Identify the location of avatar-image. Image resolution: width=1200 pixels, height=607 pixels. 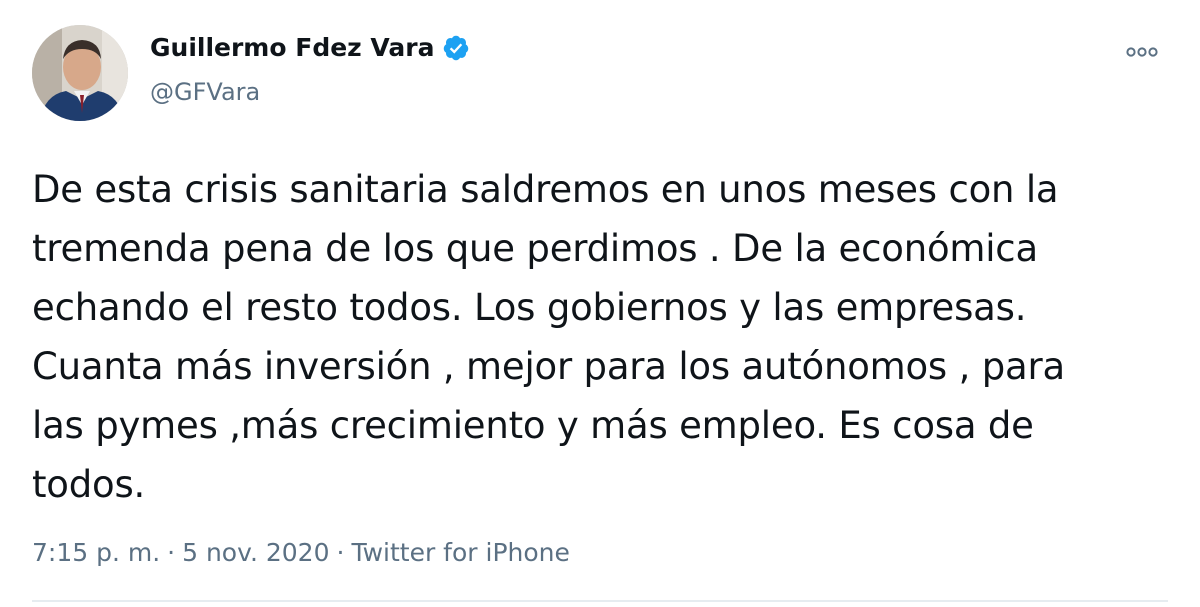
(80, 73).